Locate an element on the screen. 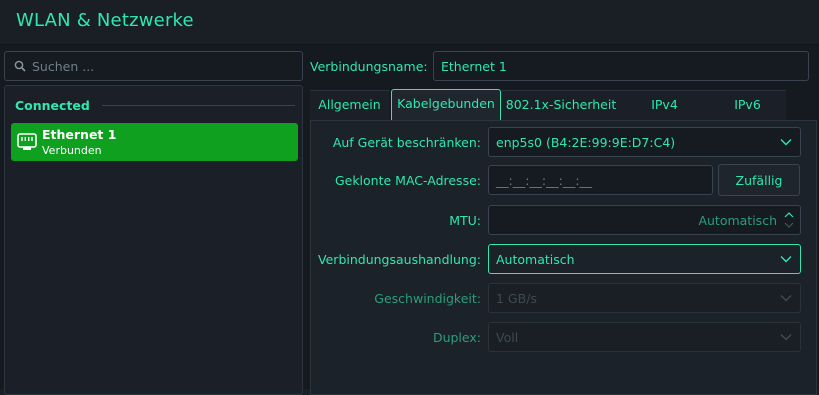 Image resolution: width=819 pixels, height=395 pixels. device-label: Auf Gerät beschränken: is located at coordinates (406, 142).